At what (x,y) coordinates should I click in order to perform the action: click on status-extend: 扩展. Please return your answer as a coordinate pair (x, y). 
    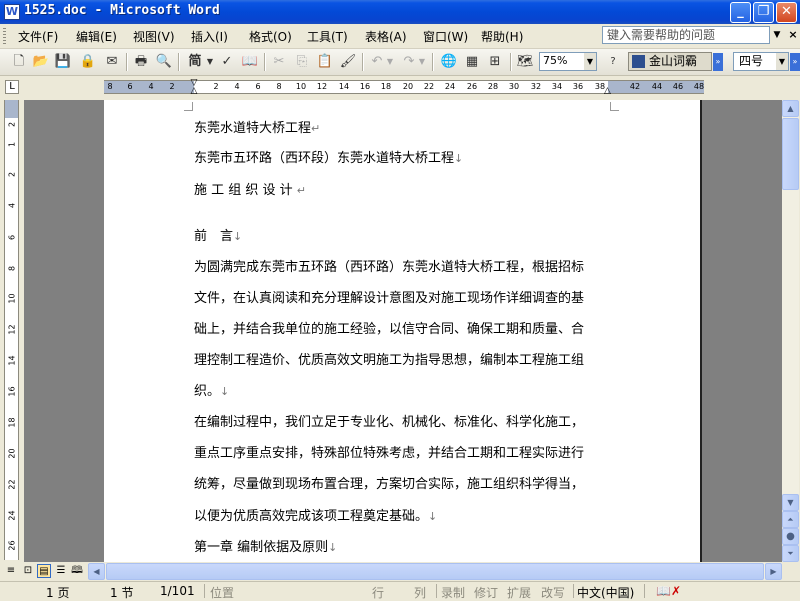
    Looking at the image, I should click on (519, 592).